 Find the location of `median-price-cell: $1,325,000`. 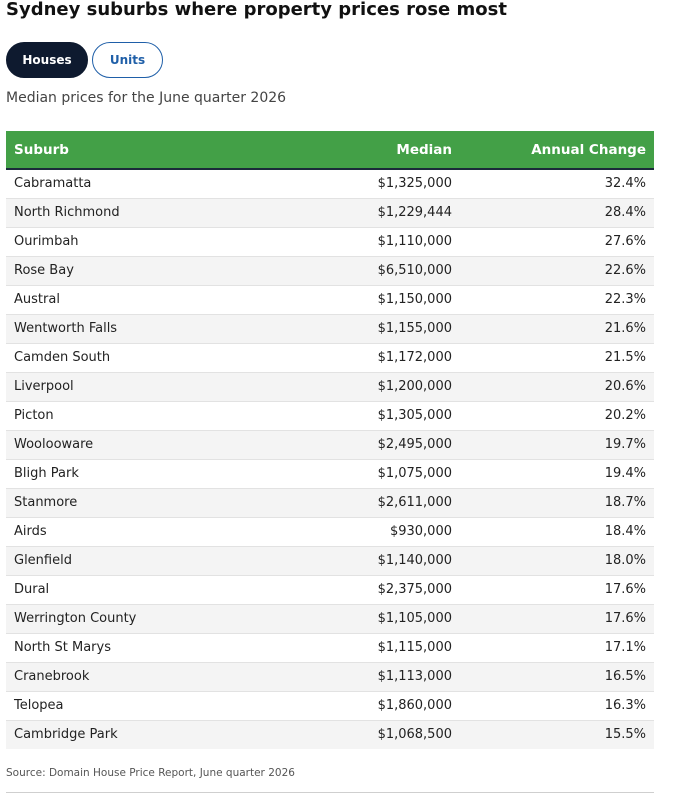

median-price-cell: $1,325,000 is located at coordinates (414, 184).